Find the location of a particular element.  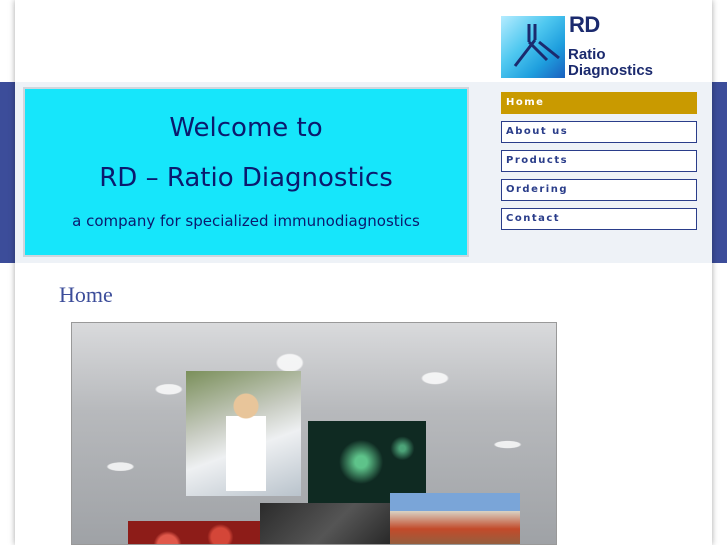

company-logo: RD Ratio Diagnostics is located at coordinates (590, 46).